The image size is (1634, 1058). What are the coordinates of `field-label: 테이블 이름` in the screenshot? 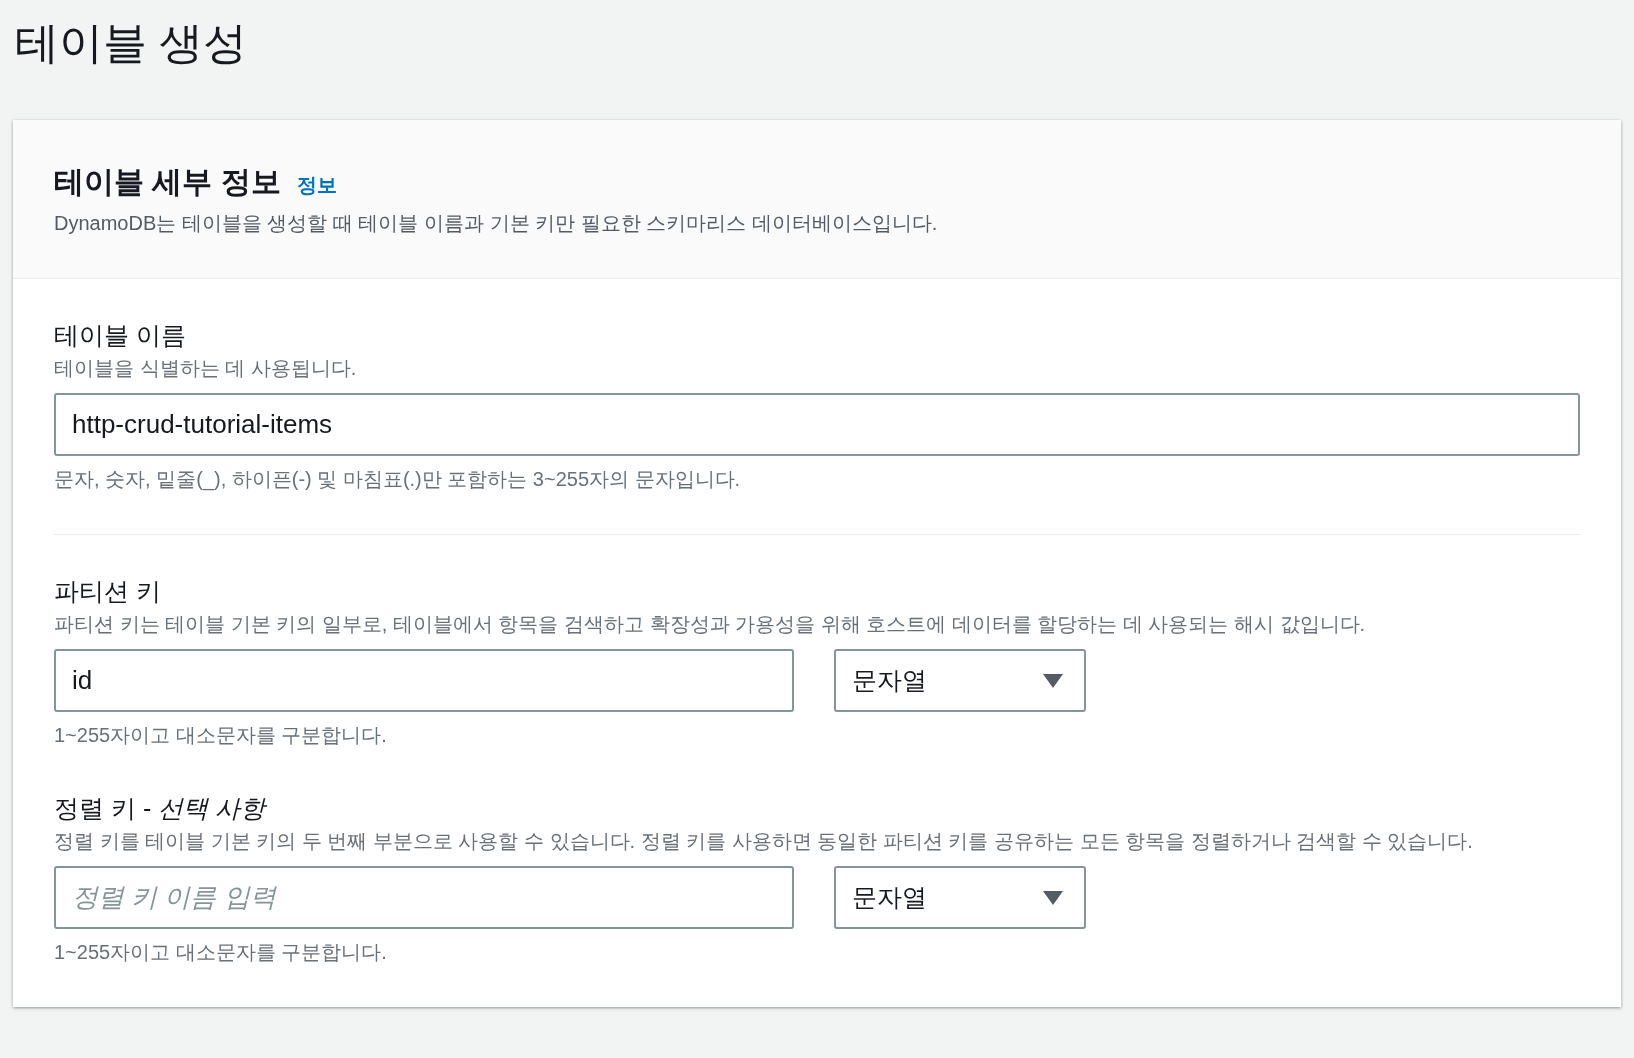 It's located at (120, 335).